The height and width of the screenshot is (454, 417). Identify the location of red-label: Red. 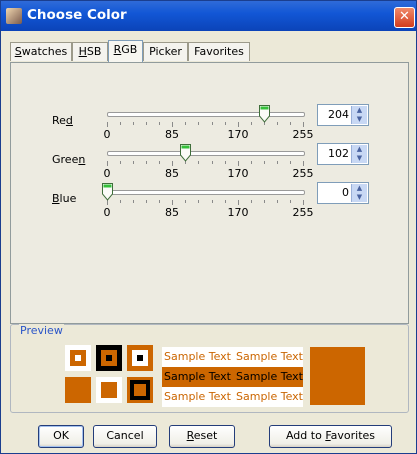
(62, 120).